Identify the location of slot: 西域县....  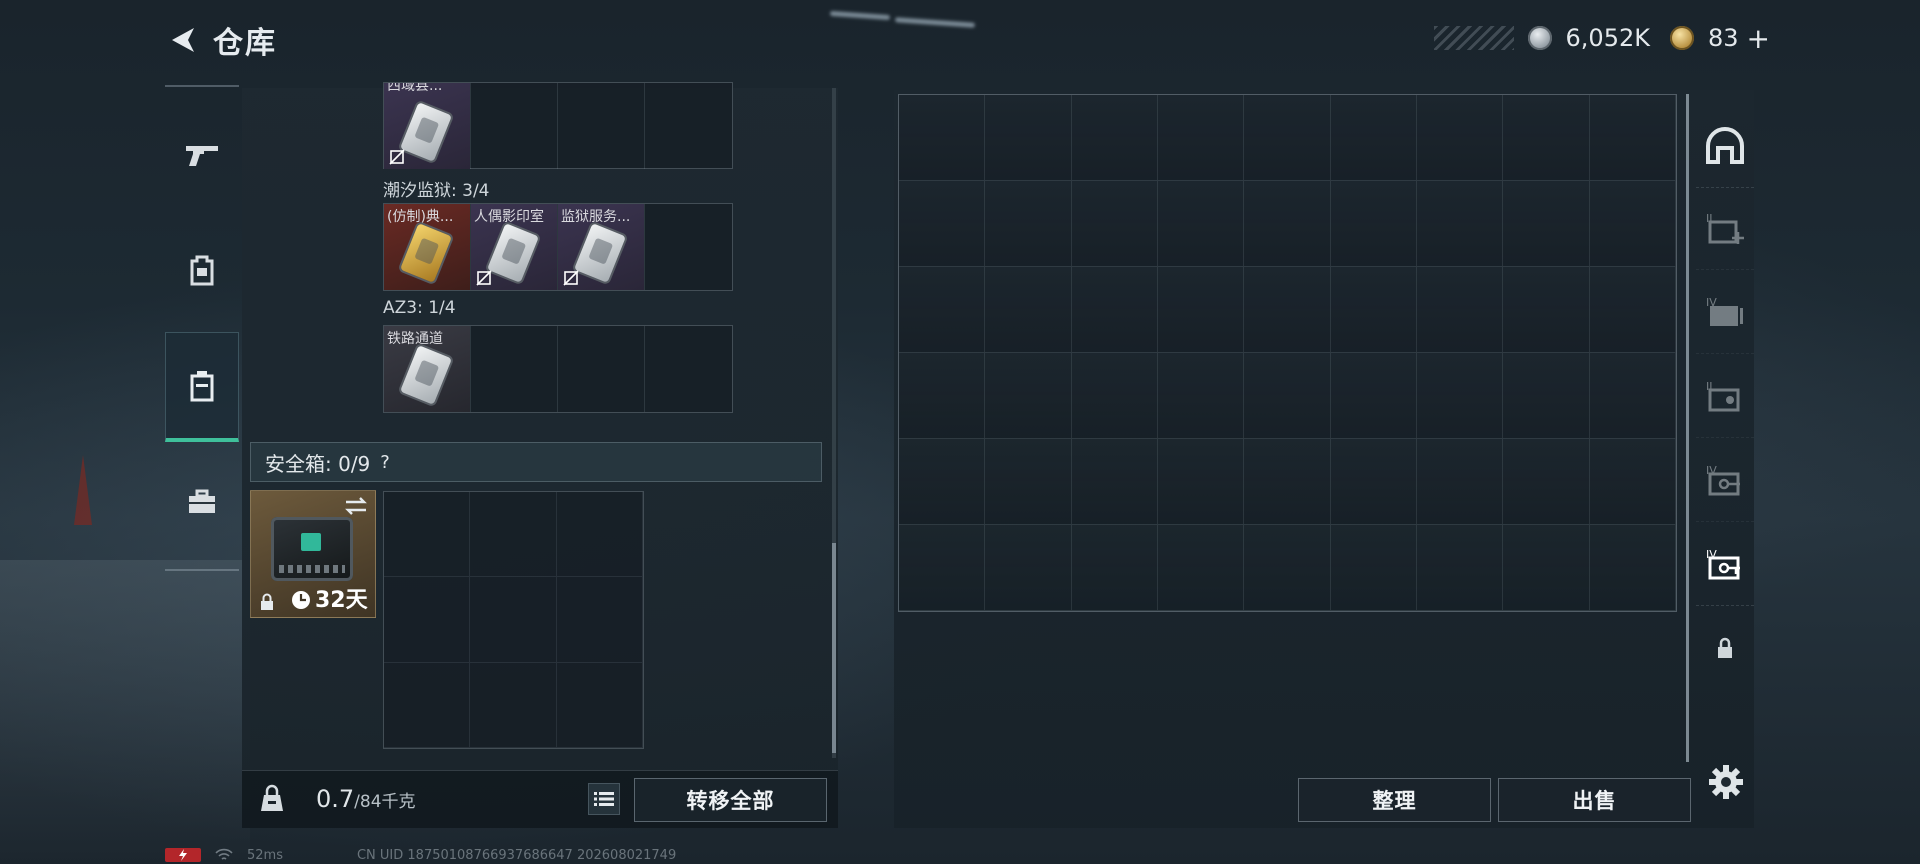
(427, 126).